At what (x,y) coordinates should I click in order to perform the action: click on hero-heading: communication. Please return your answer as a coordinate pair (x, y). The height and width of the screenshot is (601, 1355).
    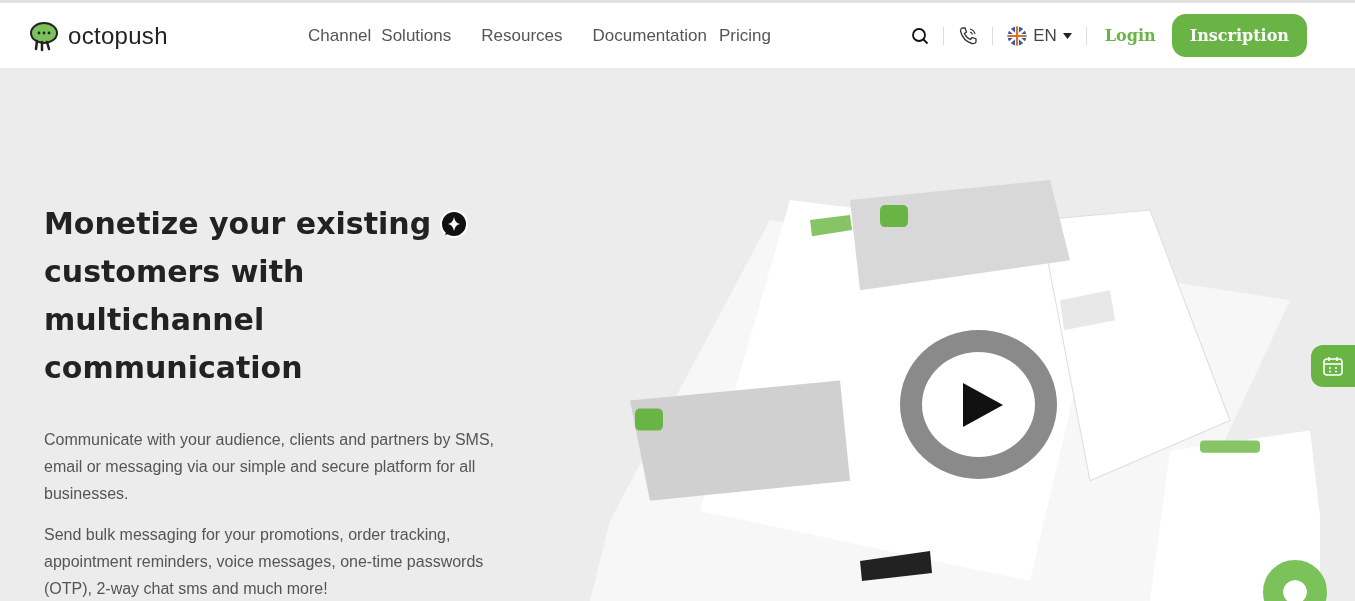
    Looking at the image, I should click on (173, 368).